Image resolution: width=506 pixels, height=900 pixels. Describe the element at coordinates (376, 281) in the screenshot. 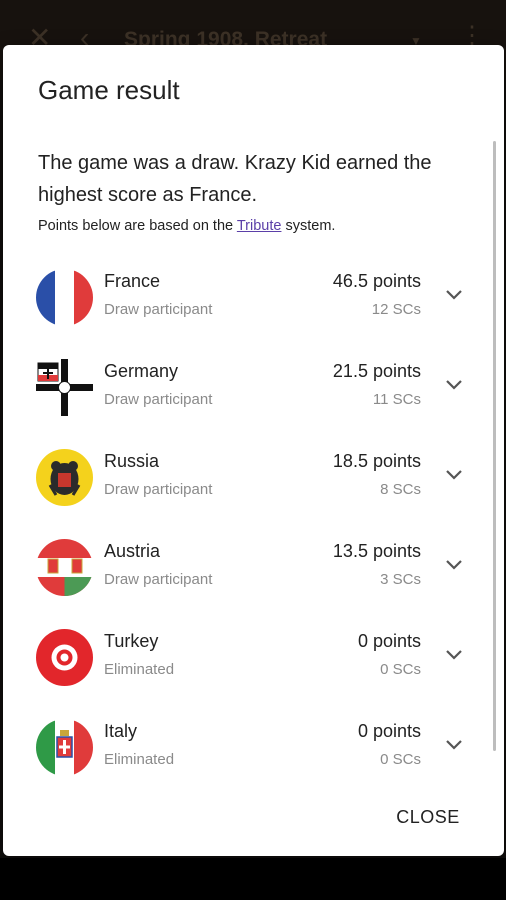

I see `points-value: 46.5 points` at that location.